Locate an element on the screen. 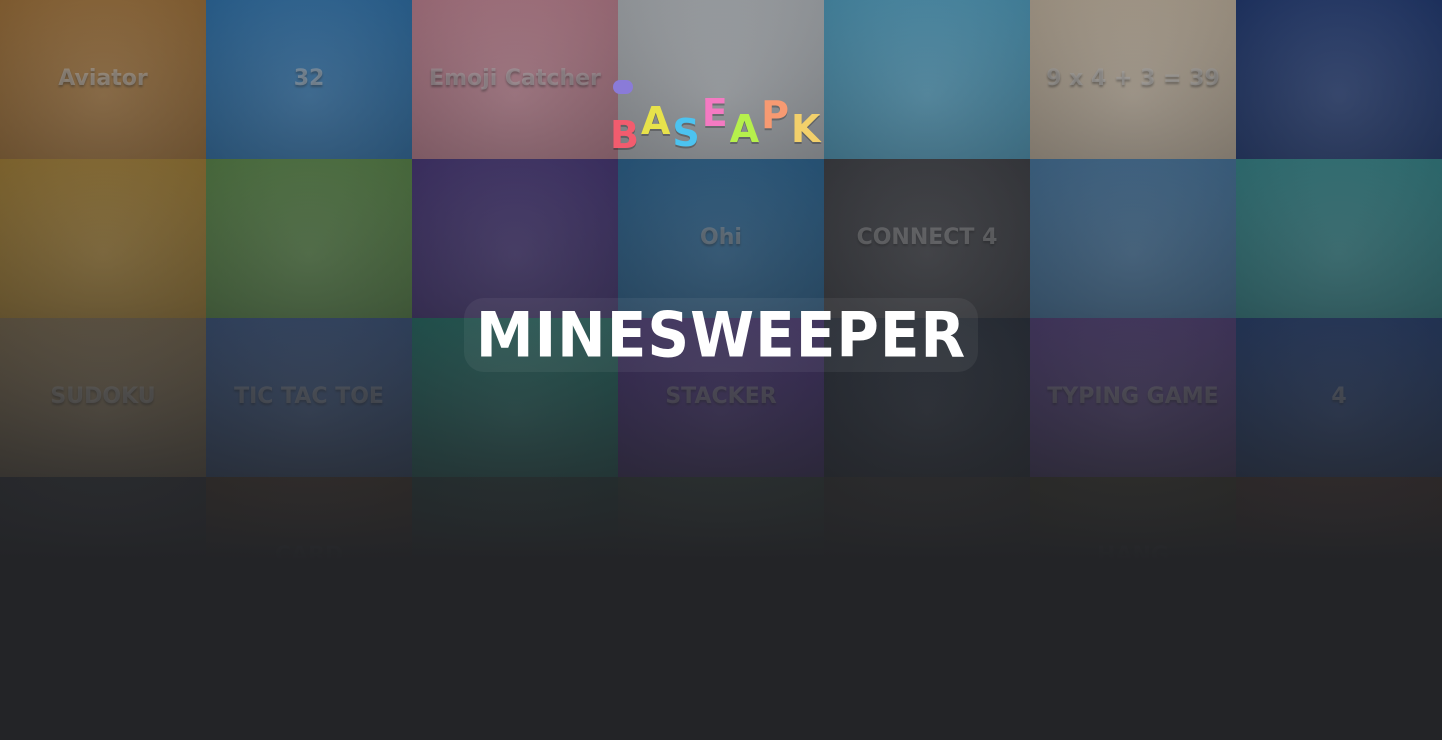 The width and height of the screenshot is (1442, 740). game-title-pill: MINESWEEPER is located at coordinates (721, 335).